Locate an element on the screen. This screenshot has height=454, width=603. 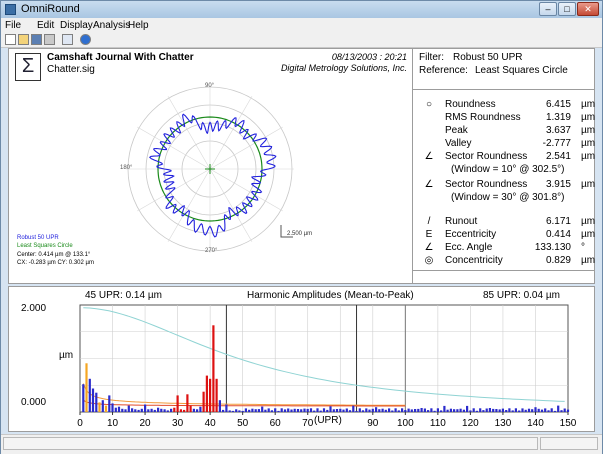
x-axis-label: (UPR) is located at coordinates (328, 420).